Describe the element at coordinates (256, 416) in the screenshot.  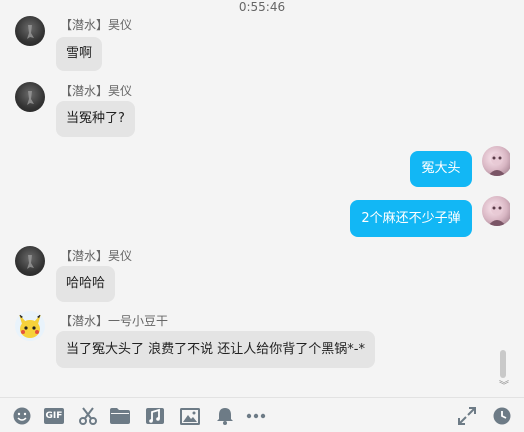
I see `more-icon` at that location.